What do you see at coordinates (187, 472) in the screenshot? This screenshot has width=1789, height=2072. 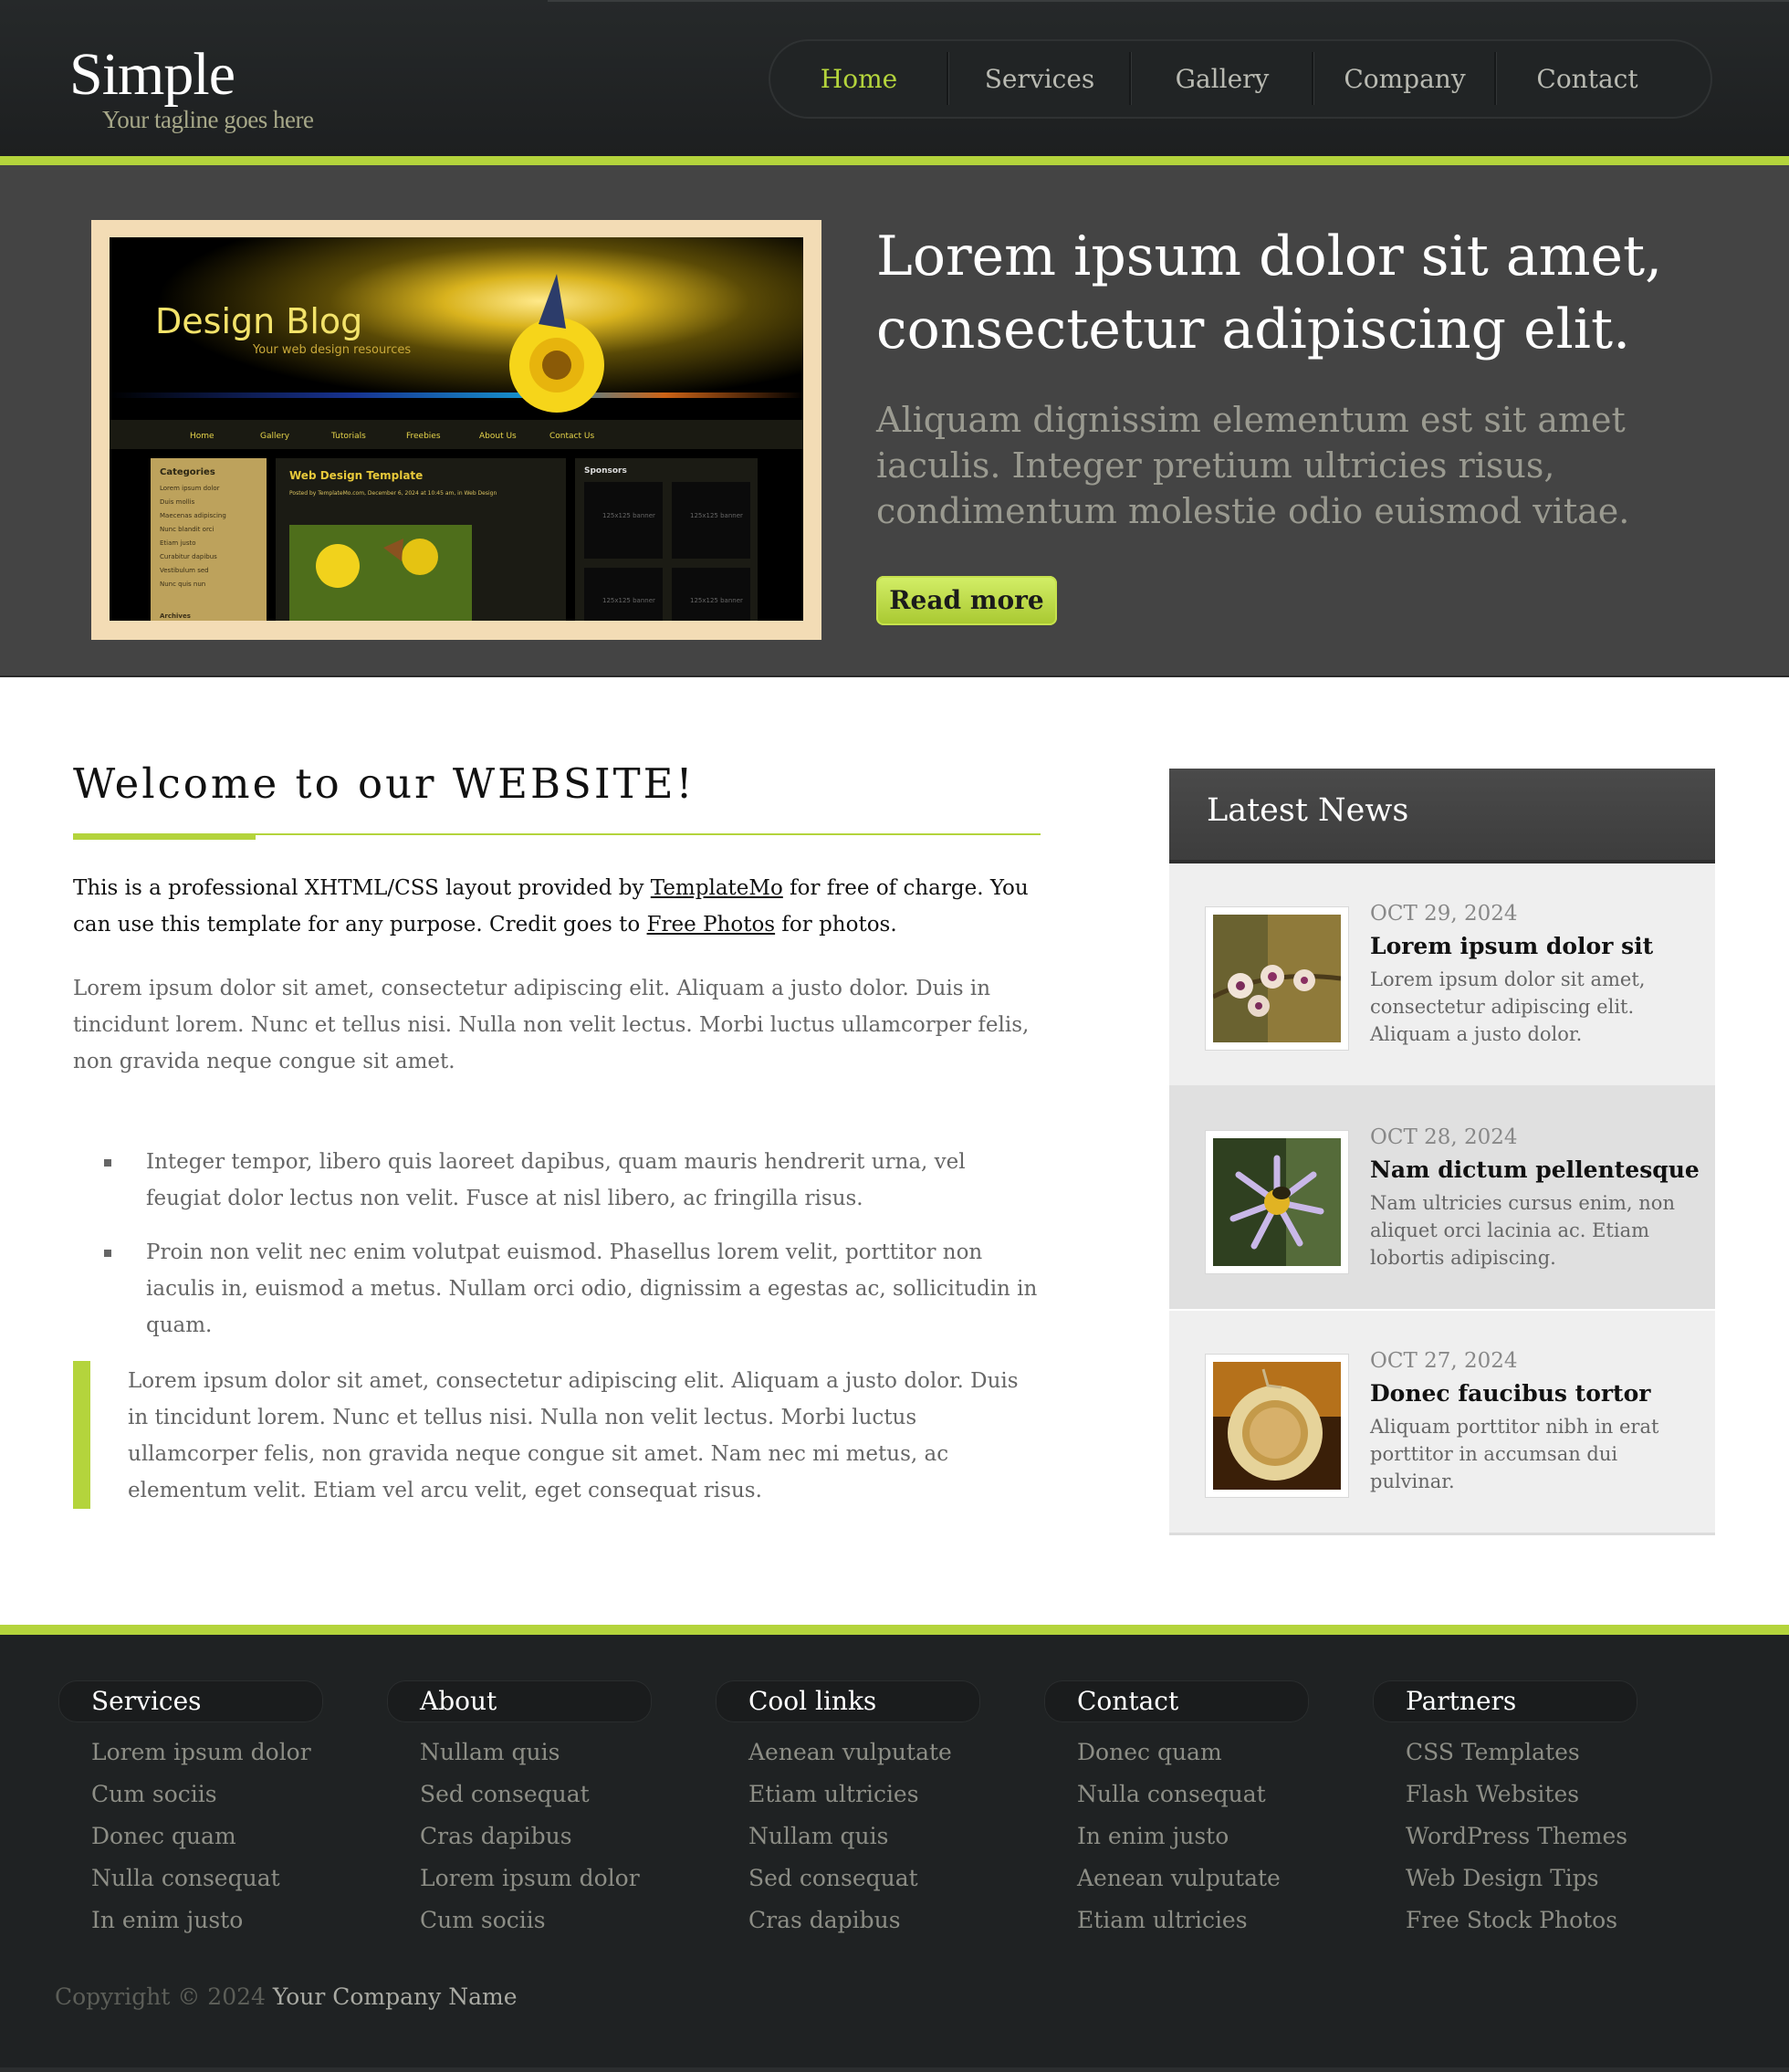 I see `svg-text: Categories` at bounding box center [187, 472].